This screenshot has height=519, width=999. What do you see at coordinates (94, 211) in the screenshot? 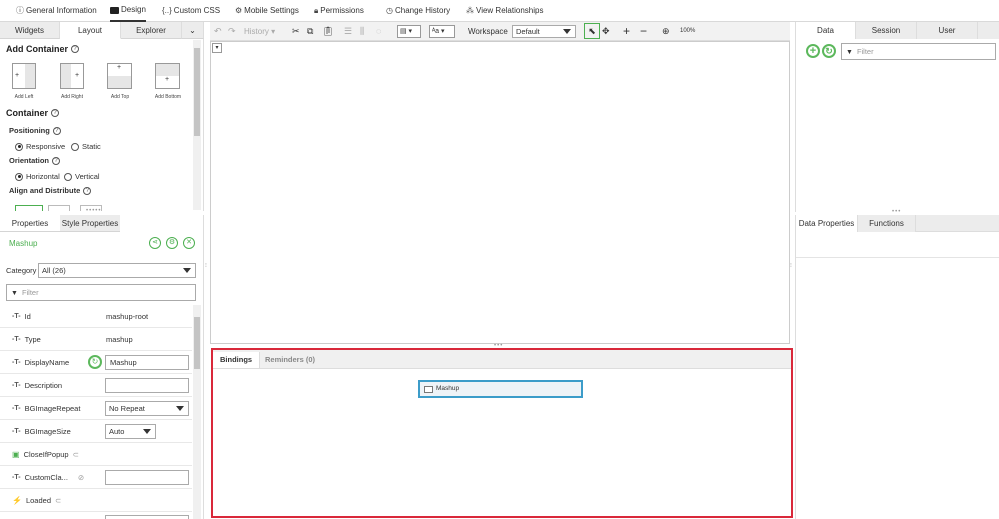
I see `splitter-handle: •••••` at bounding box center [94, 211].